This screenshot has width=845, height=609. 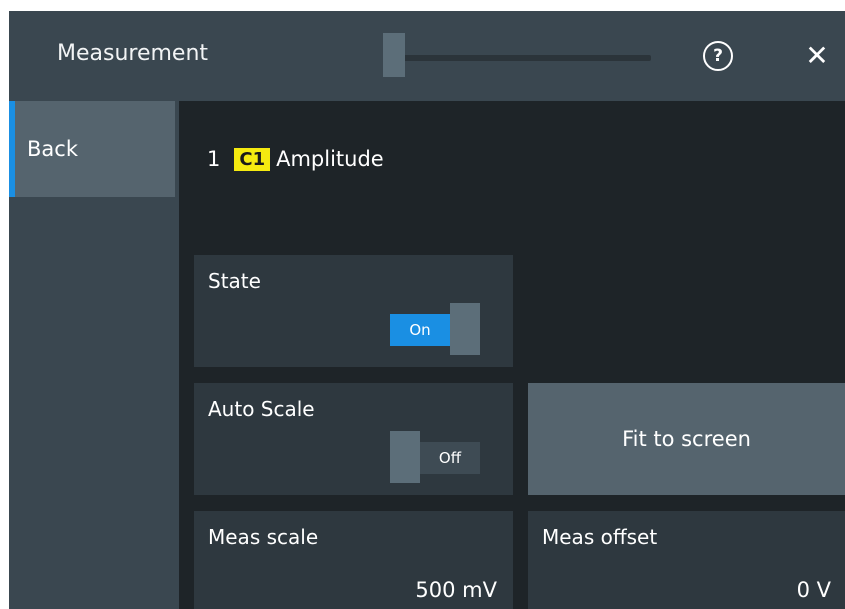 I want to click on selection-accent-bar, so click(x=12, y=149).